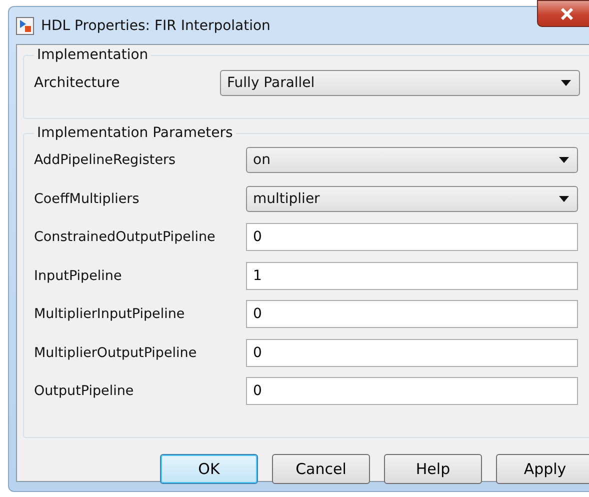 This screenshot has width=589, height=497. What do you see at coordinates (400, 83) in the screenshot?
I see `architecture-dropdown: Fully Parallel` at bounding box center [400, 83].